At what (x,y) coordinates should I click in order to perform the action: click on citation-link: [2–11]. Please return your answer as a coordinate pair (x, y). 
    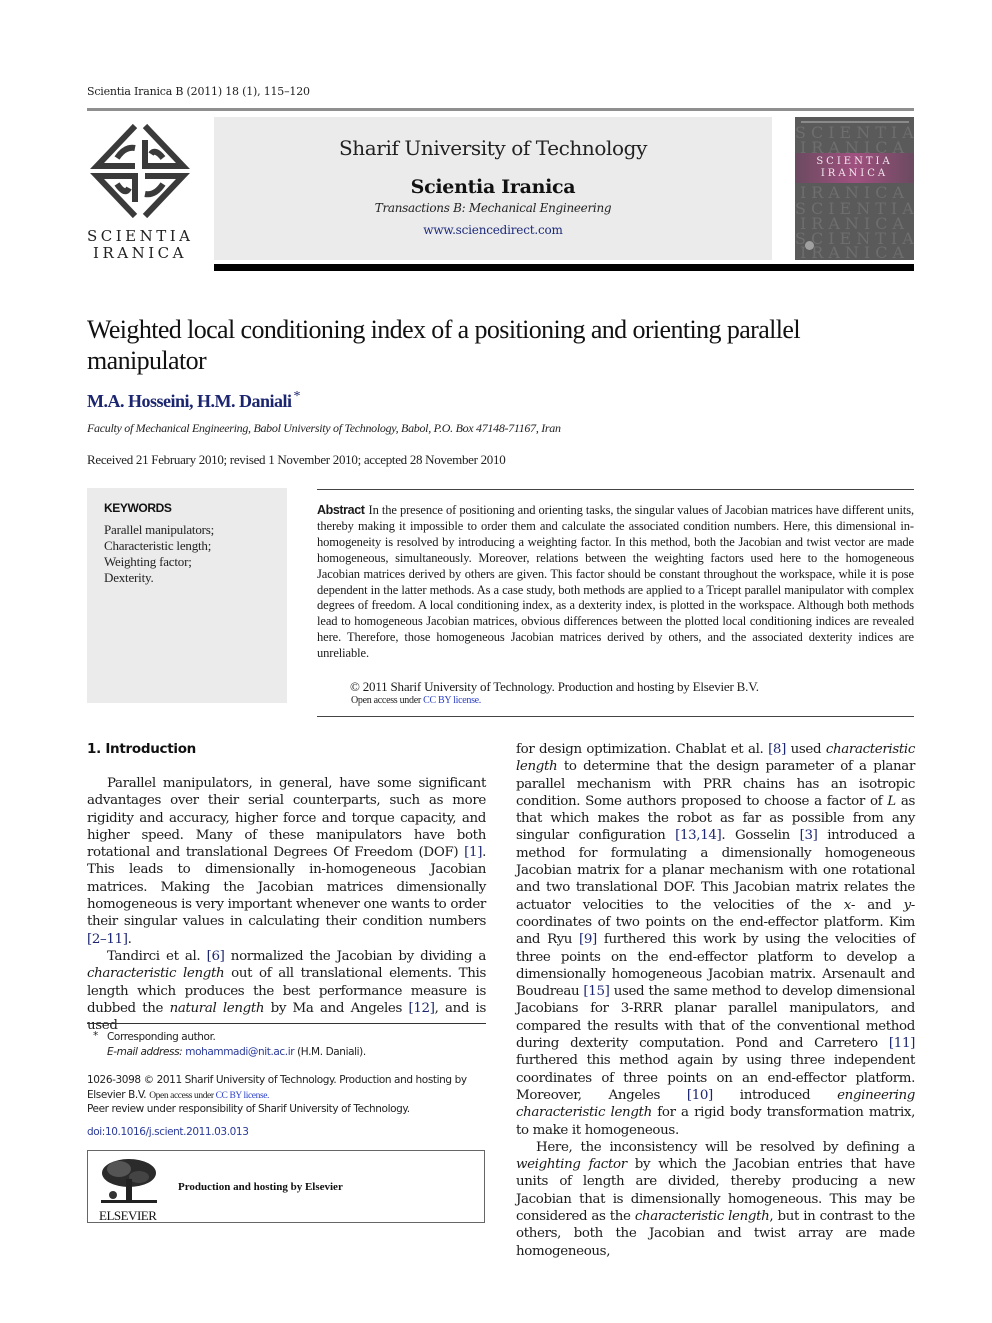
    Looking at the image, I should click on (107, 939).